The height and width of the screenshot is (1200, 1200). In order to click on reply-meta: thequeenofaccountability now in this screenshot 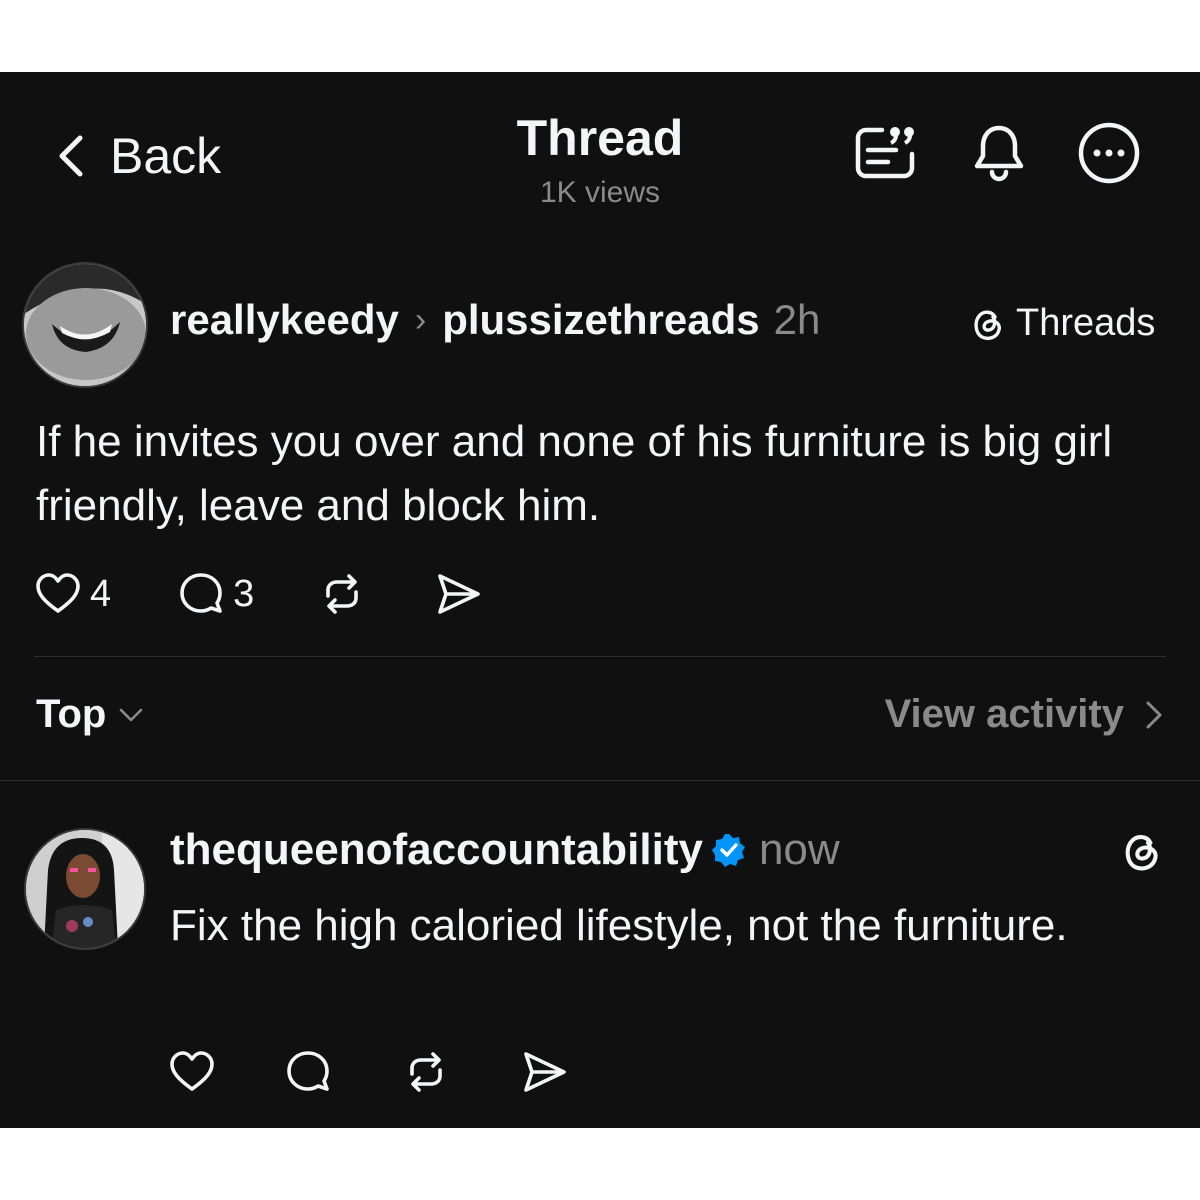, I will do `click(505, 850)`.